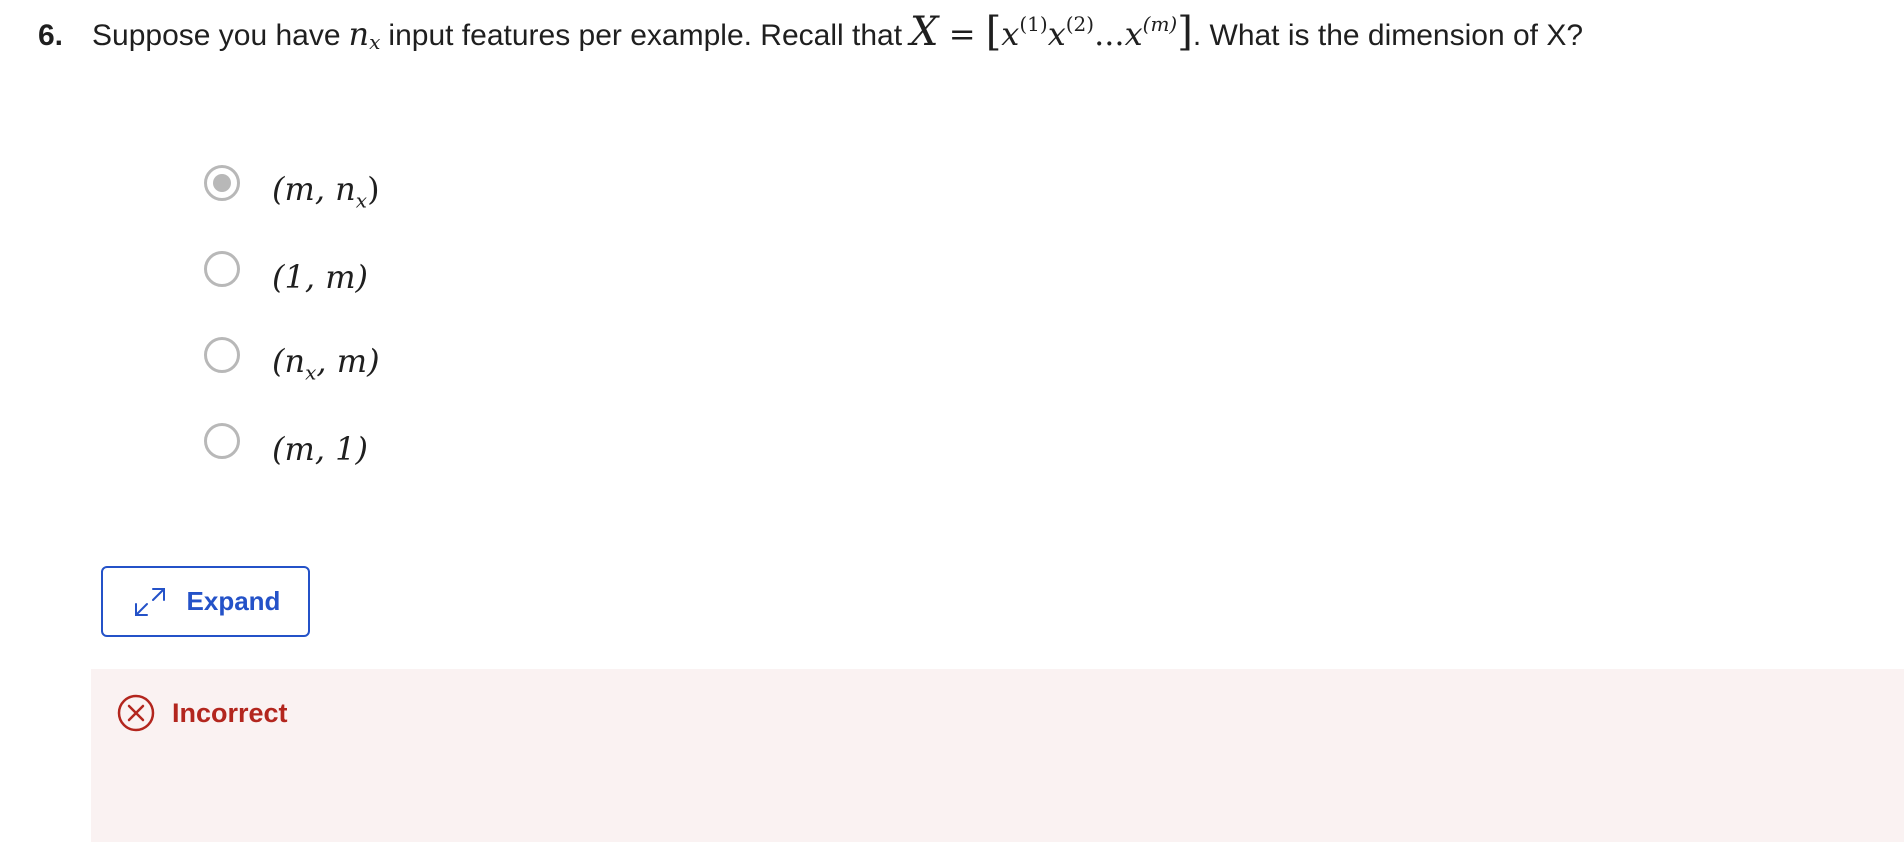 The width and height of the screenshot is (1904, 842). What do you see at coordinates (1388, 35) in the screenshot?
I see `question-text-after: . What is the dimension of X?` at bounding box center [1388, 35].